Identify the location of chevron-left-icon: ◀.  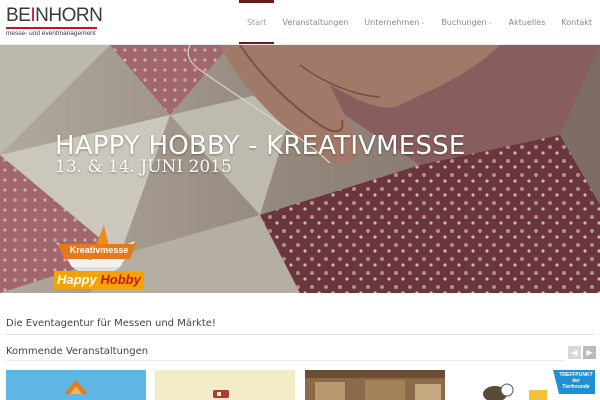
(574, 352).